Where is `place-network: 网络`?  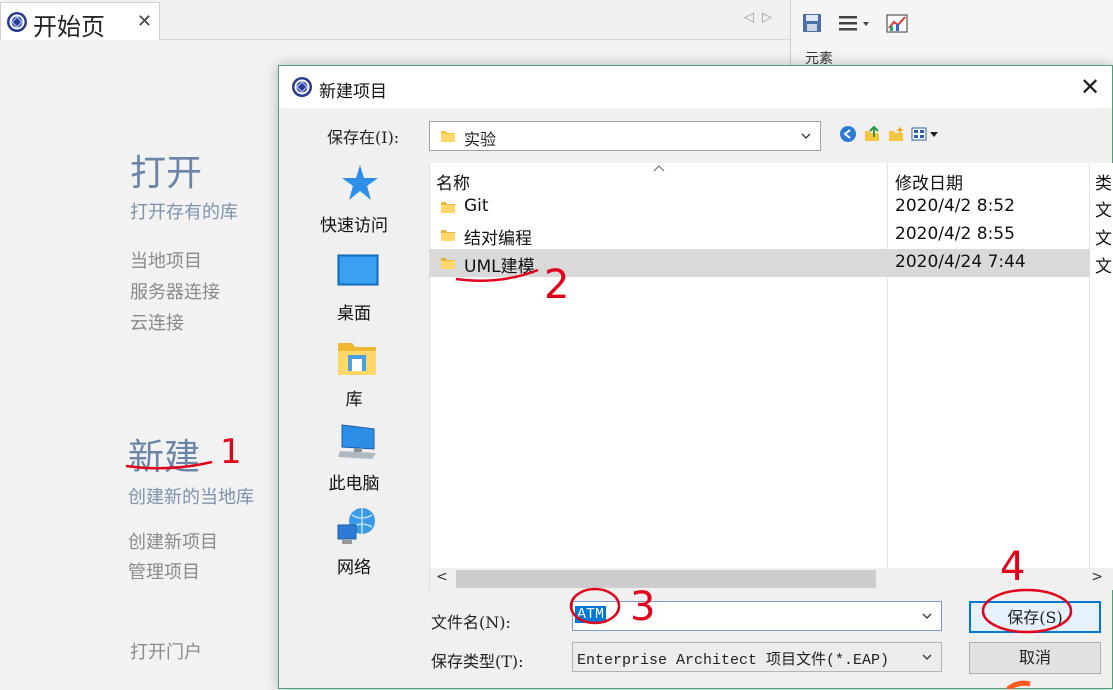 place-network: 网络 is located at coordinates (354, 545).